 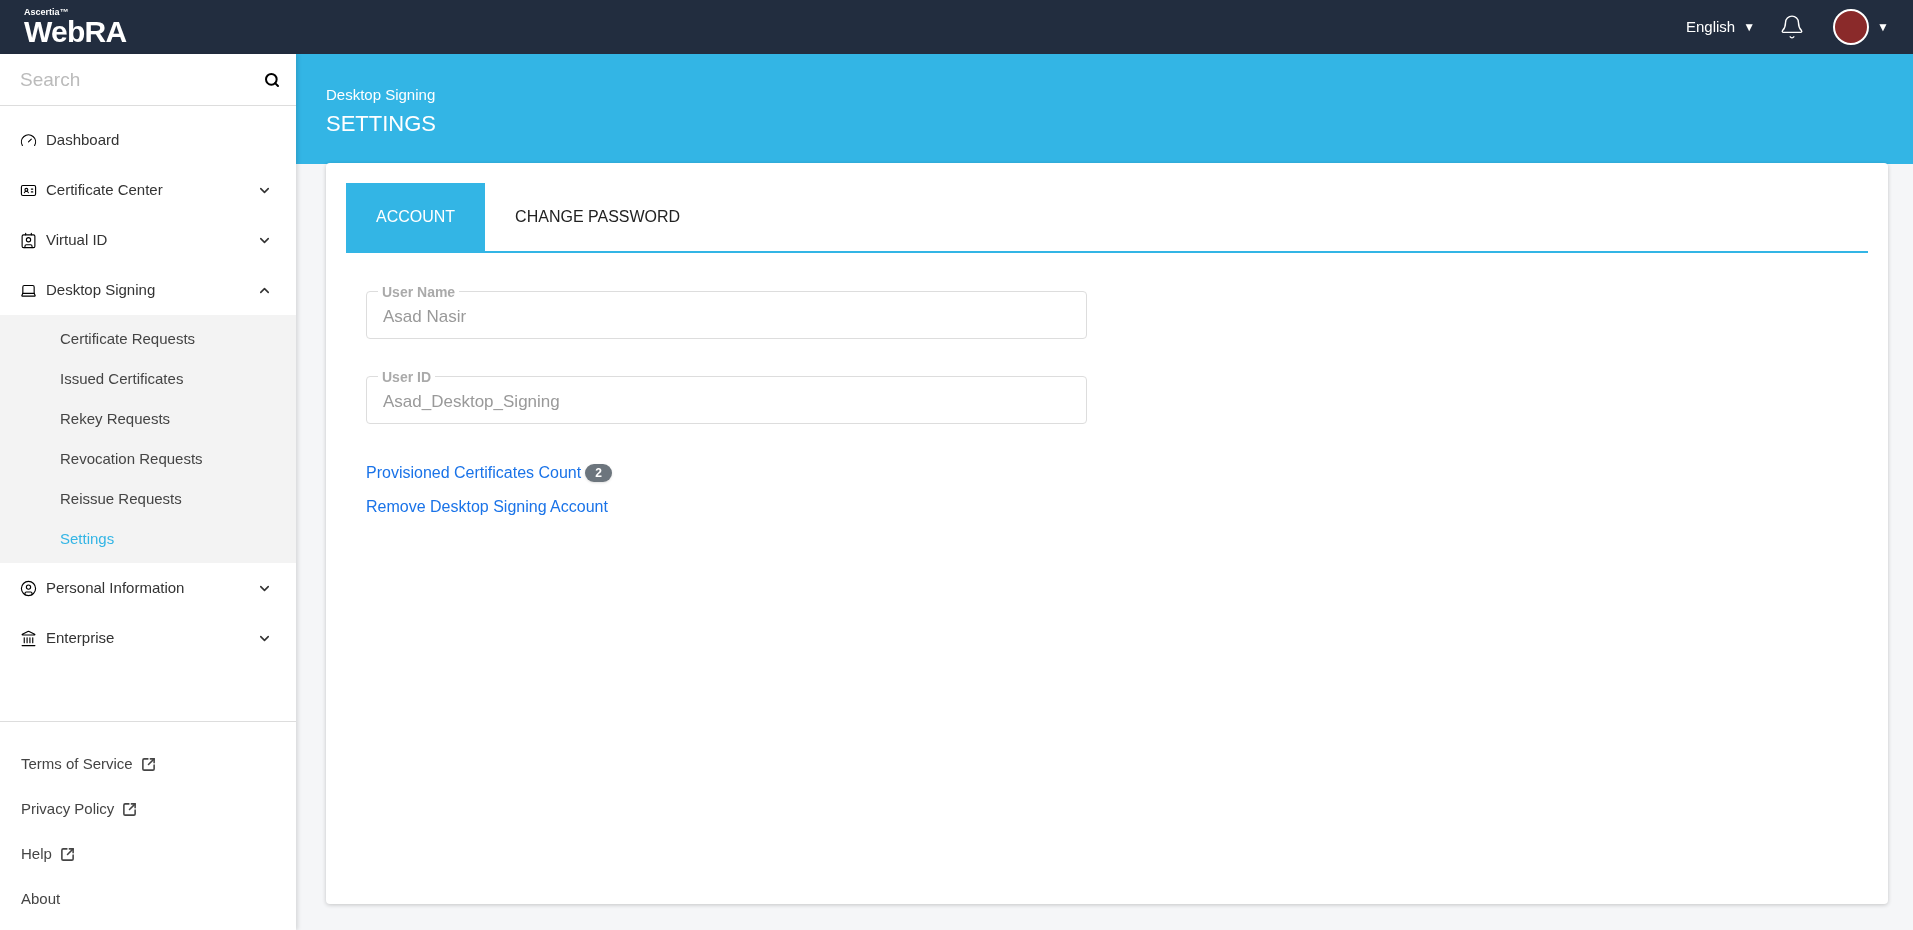 What do you see at coordinates (381, 123) in the screenshot?
I see `page-title: SETTINGS` at bounding box center [381, 123].